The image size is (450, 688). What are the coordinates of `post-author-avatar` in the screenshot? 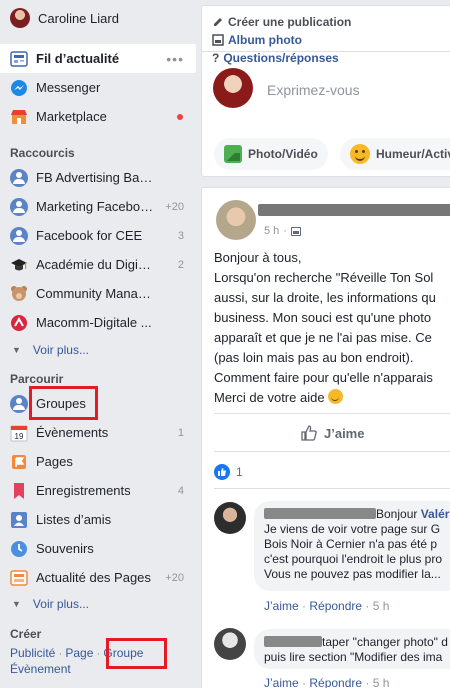 It's located at (236, 220).